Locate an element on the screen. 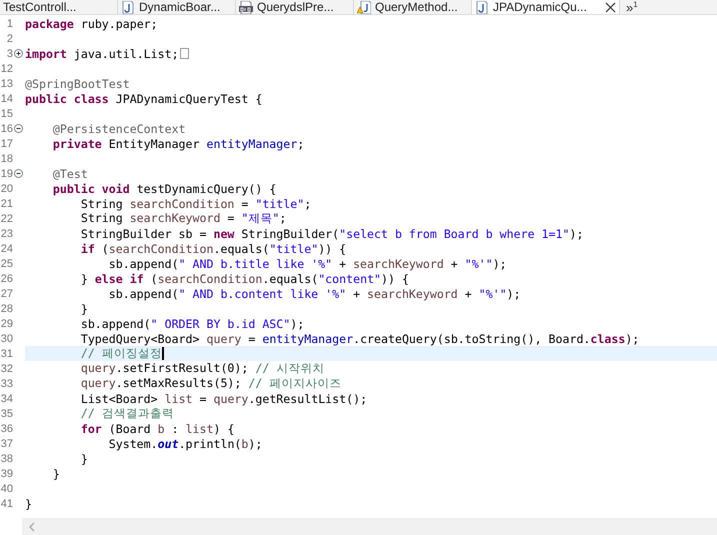 The width and height of the screenshot is (717, 535). code-line: package ruby.paper; is located at coordinates (91, 23).